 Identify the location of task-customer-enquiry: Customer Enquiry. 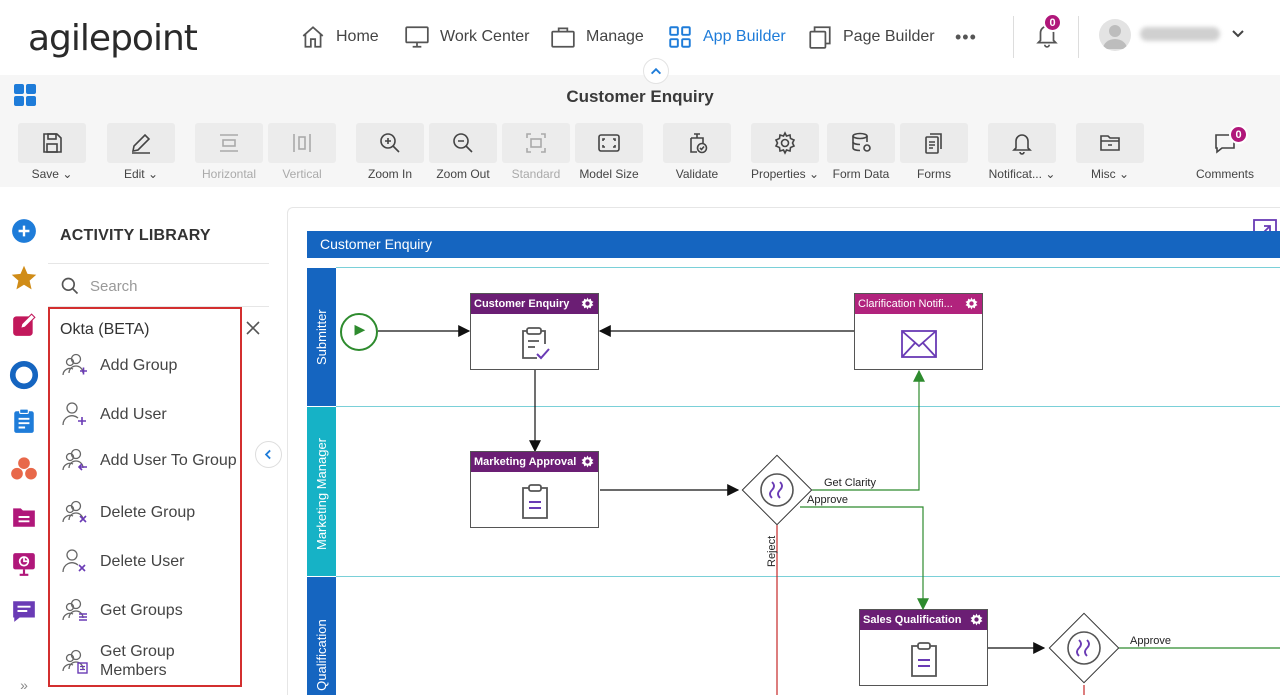
(534, 331).